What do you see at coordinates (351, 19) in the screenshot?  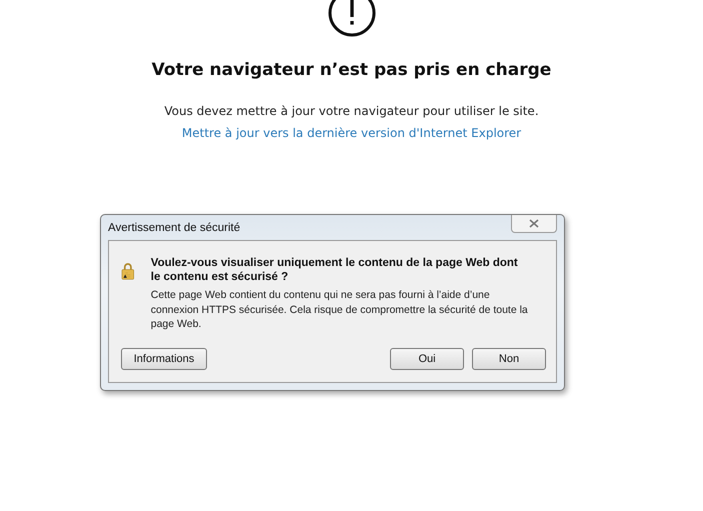 I see `warning-icon` at bounding box center [351, 19].